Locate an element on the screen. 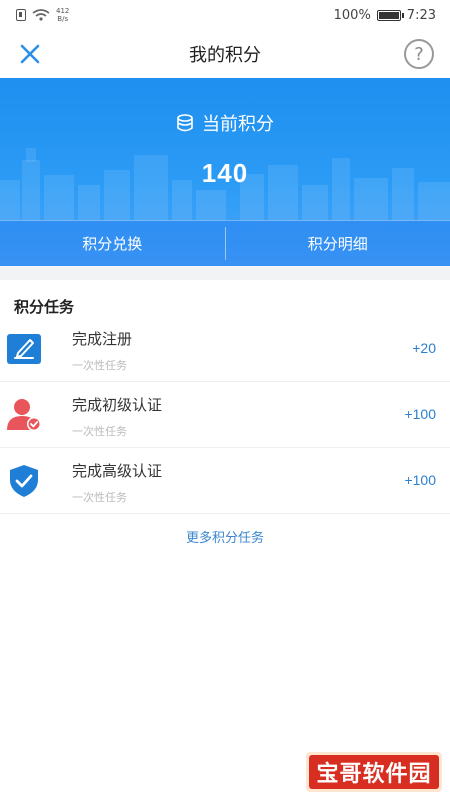 The width and height of the screenshot is (450, 800). battery-percent: 100% is located at coordinates (352, 15).